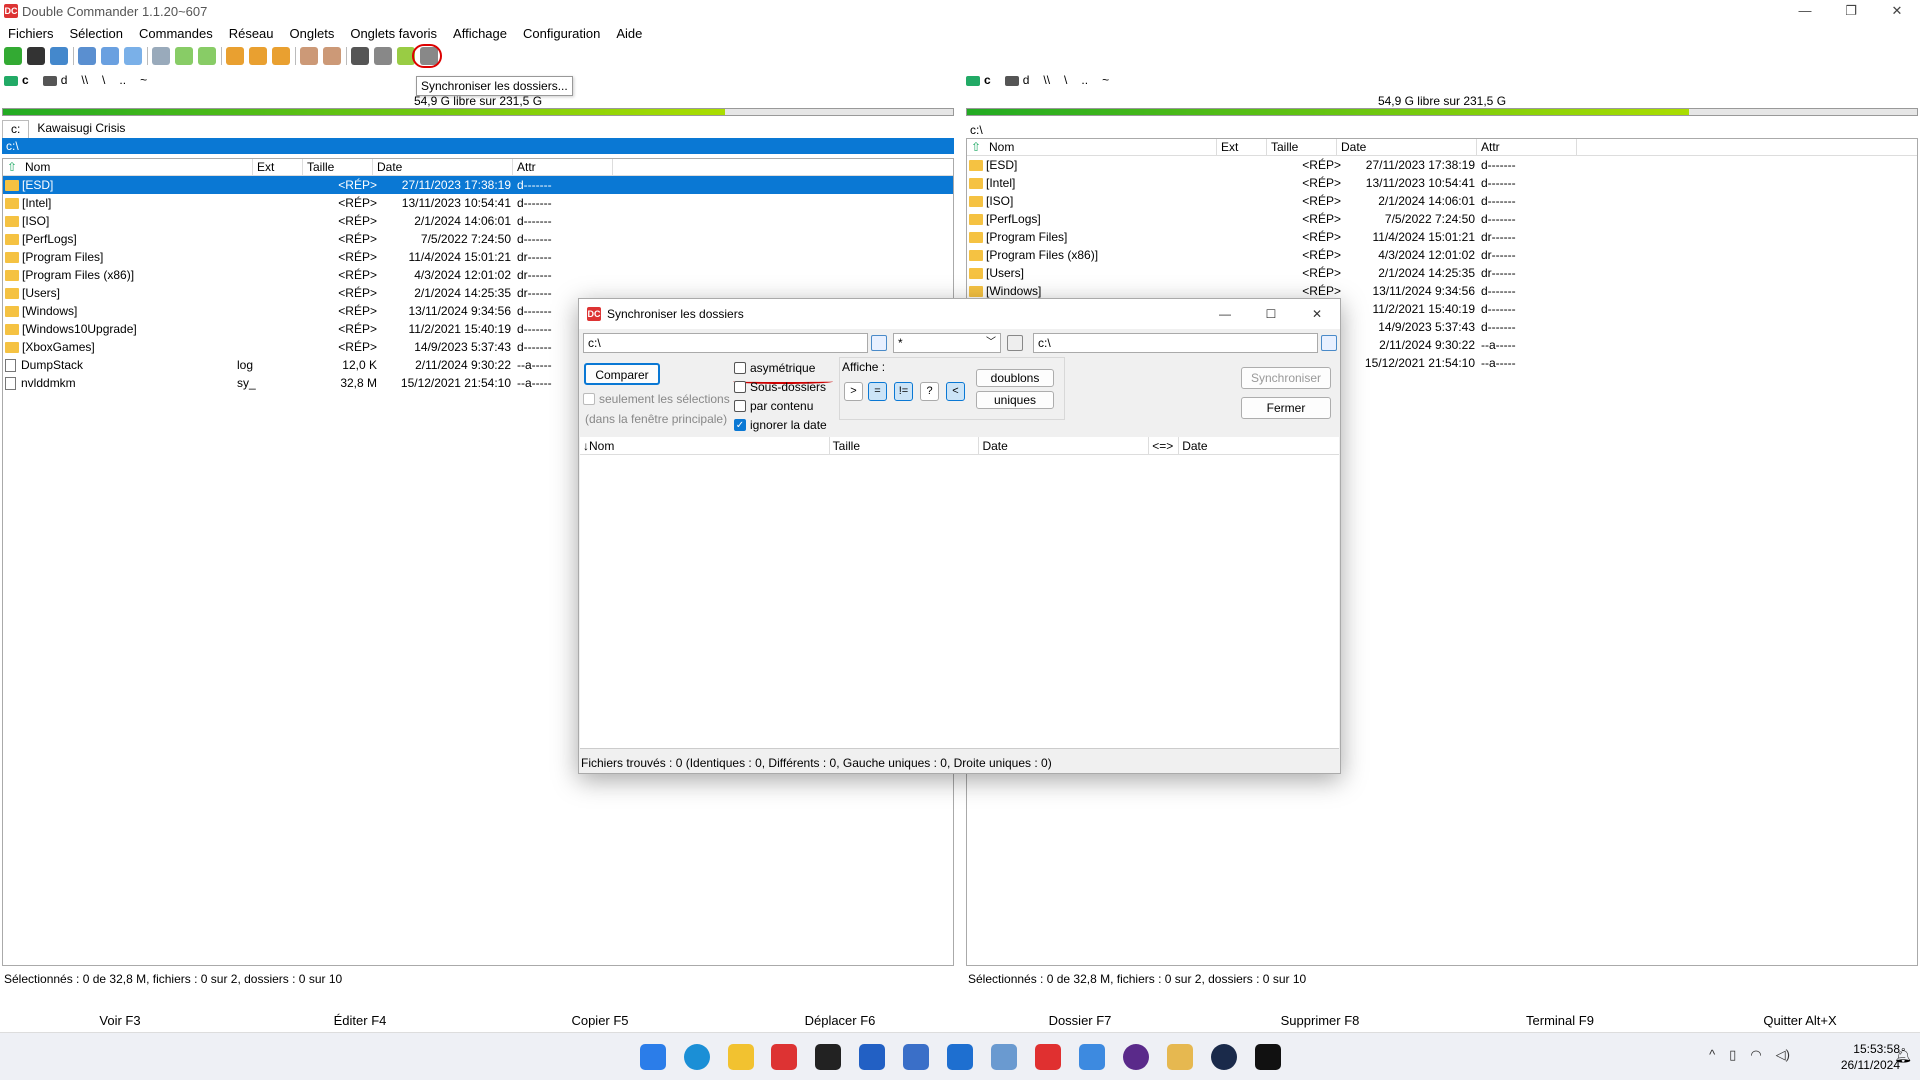  Describe the element at coordinates (1317, 314) in the screenshot. I see `dialog-close-button: ✕` at that location.